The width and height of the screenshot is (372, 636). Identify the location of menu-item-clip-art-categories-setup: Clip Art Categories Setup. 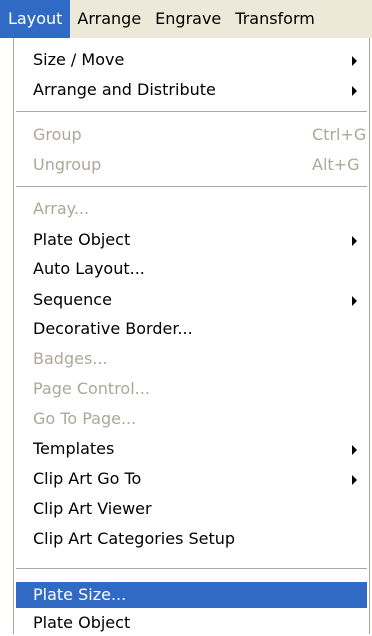
(191, 539).